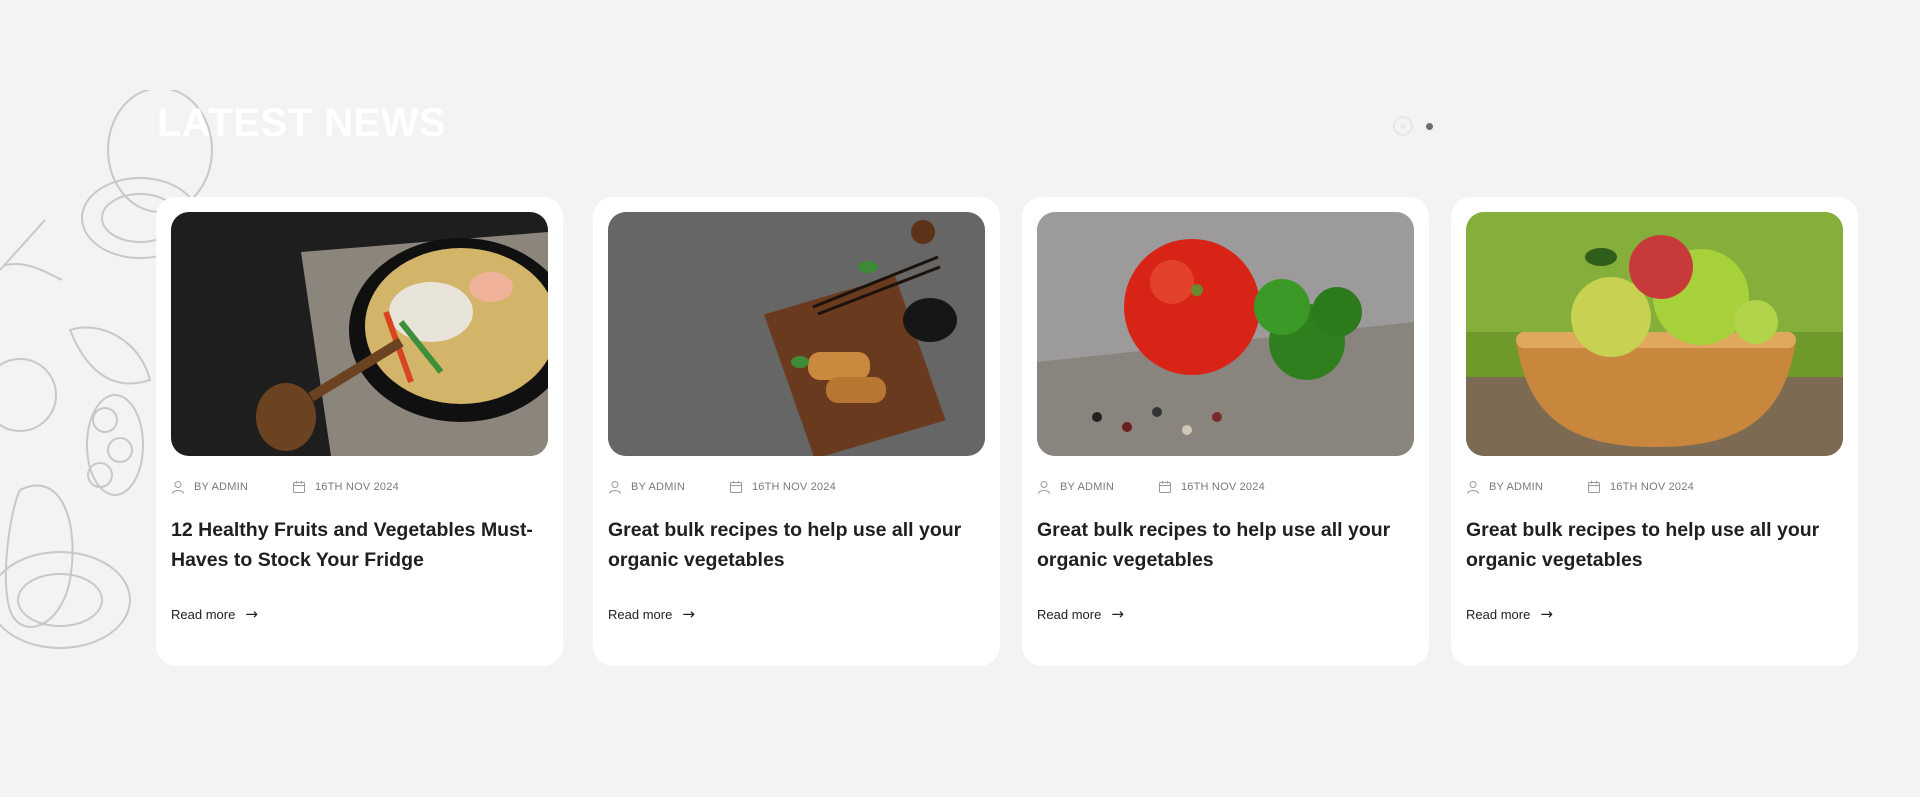  Describe the element at coordinates (359, 334) in the screenshot. I see `noodle-bowl-image` at that location.